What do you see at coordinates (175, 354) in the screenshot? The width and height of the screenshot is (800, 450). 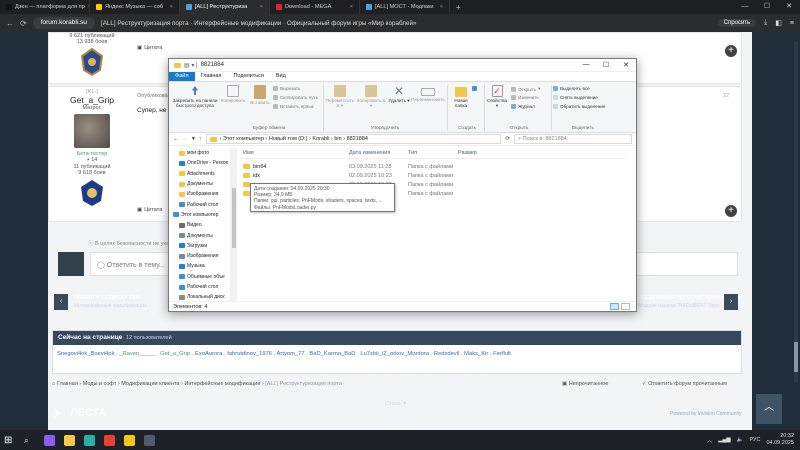 I see `online-user-link: Get_a_Grip` at bounding box center [175, 354].